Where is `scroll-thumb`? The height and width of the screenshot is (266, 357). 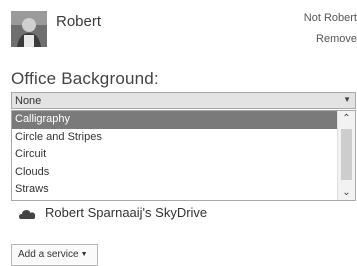
scroll-thumb is located at coordinates (346, 154).